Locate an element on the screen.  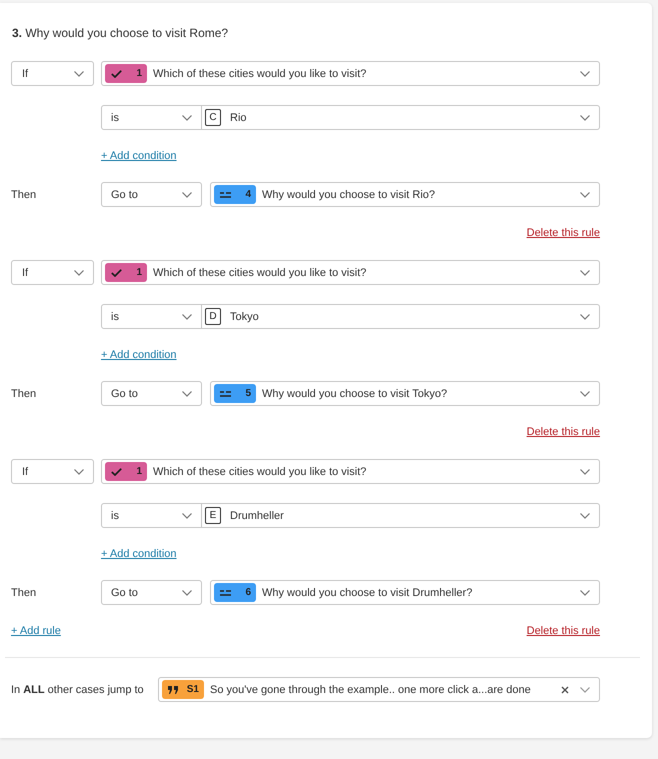
choice-key: E is located at coordinates (213, 515).